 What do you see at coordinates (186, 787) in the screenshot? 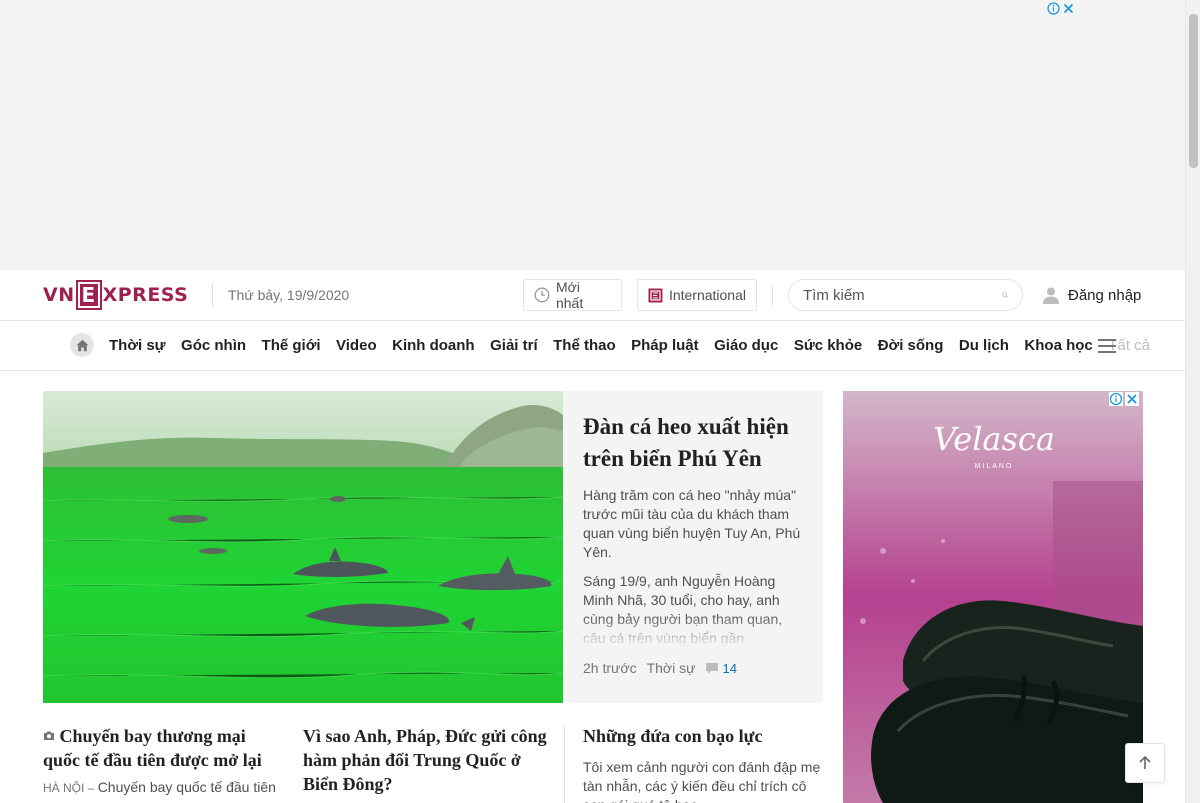
I see `story-excerpt-text: Chuyến bay quốc tế đầu tiên` at bounding box center [186, 787].